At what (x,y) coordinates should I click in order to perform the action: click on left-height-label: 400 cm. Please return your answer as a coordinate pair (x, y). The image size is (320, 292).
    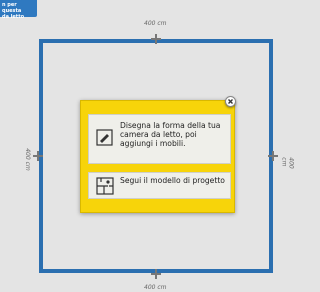
    Looking at the image, I should click on (27, 159).